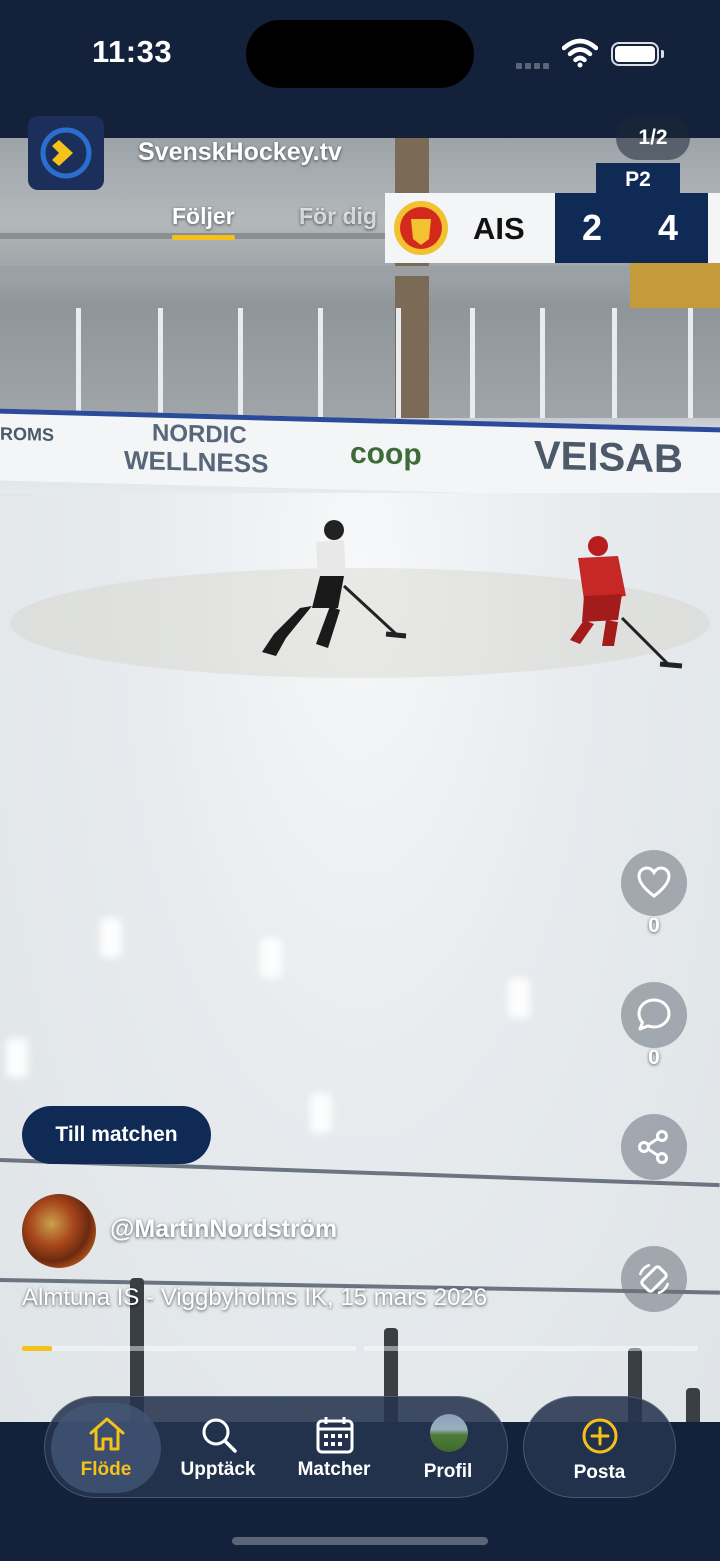  I want to click on posta-button: Posta, so click(599, 1447).